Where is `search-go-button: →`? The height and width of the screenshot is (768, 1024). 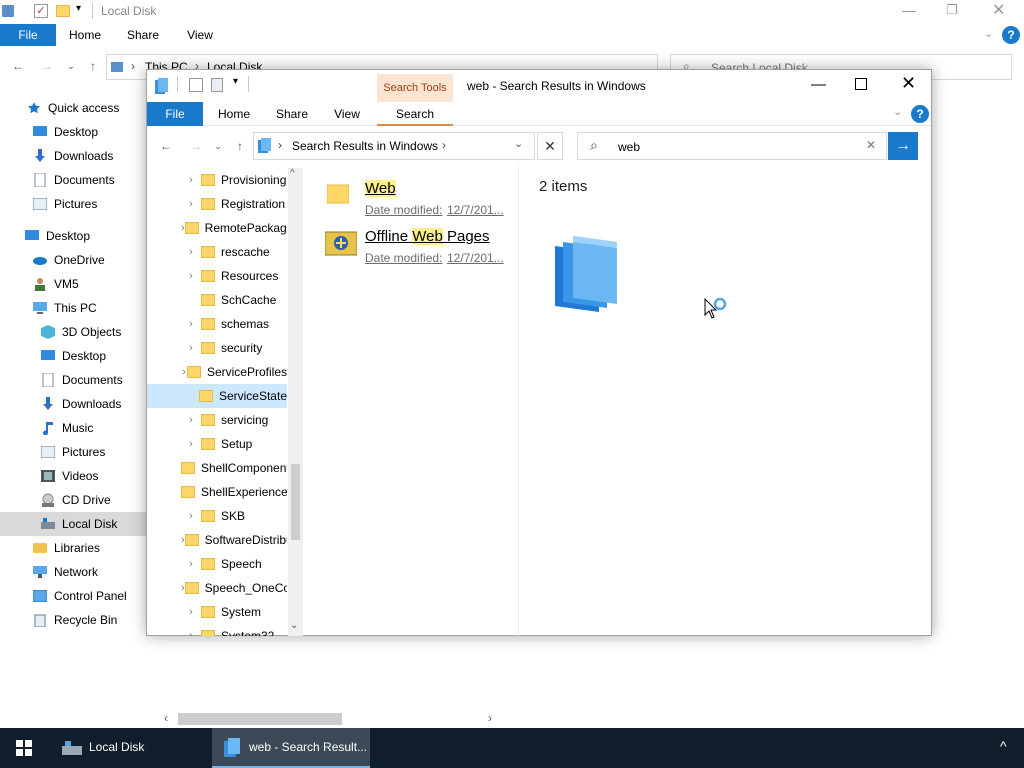 search-go-button: → is located at coordinates (903, 146).